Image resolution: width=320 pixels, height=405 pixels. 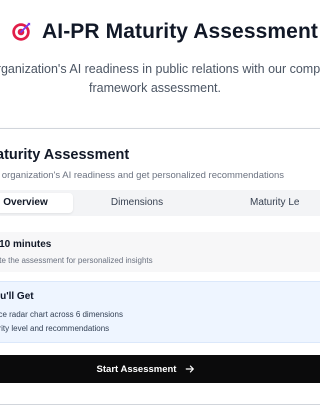 What do you see at coordinates (278, 203) in the screenshot?
I see `tab-maturity-levels: Maturity Le` at bounding box center [278, 203].